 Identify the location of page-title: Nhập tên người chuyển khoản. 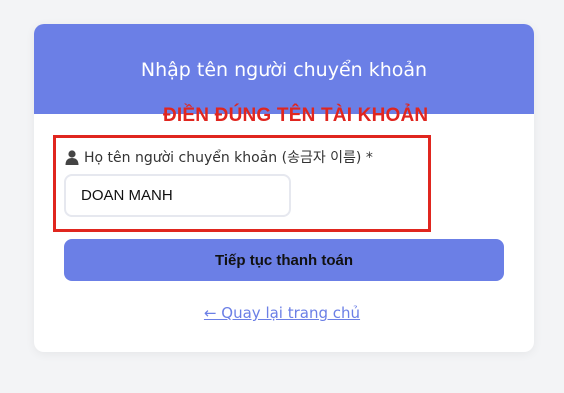
(284, 70).